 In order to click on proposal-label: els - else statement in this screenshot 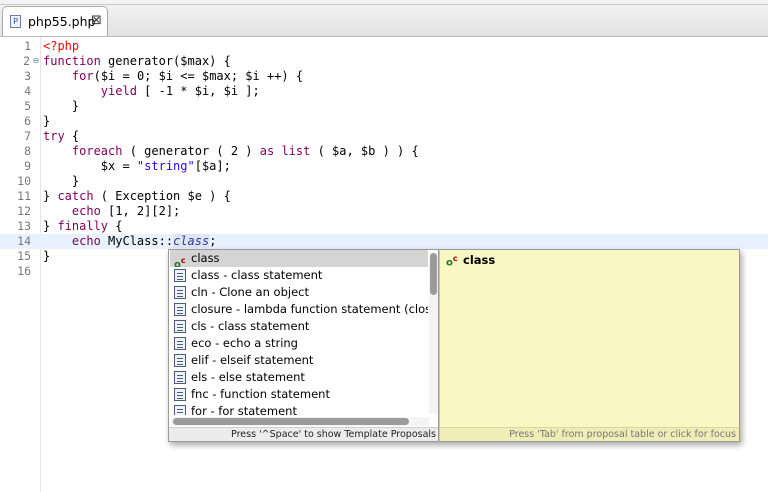, I will do `click(248, 377)`.